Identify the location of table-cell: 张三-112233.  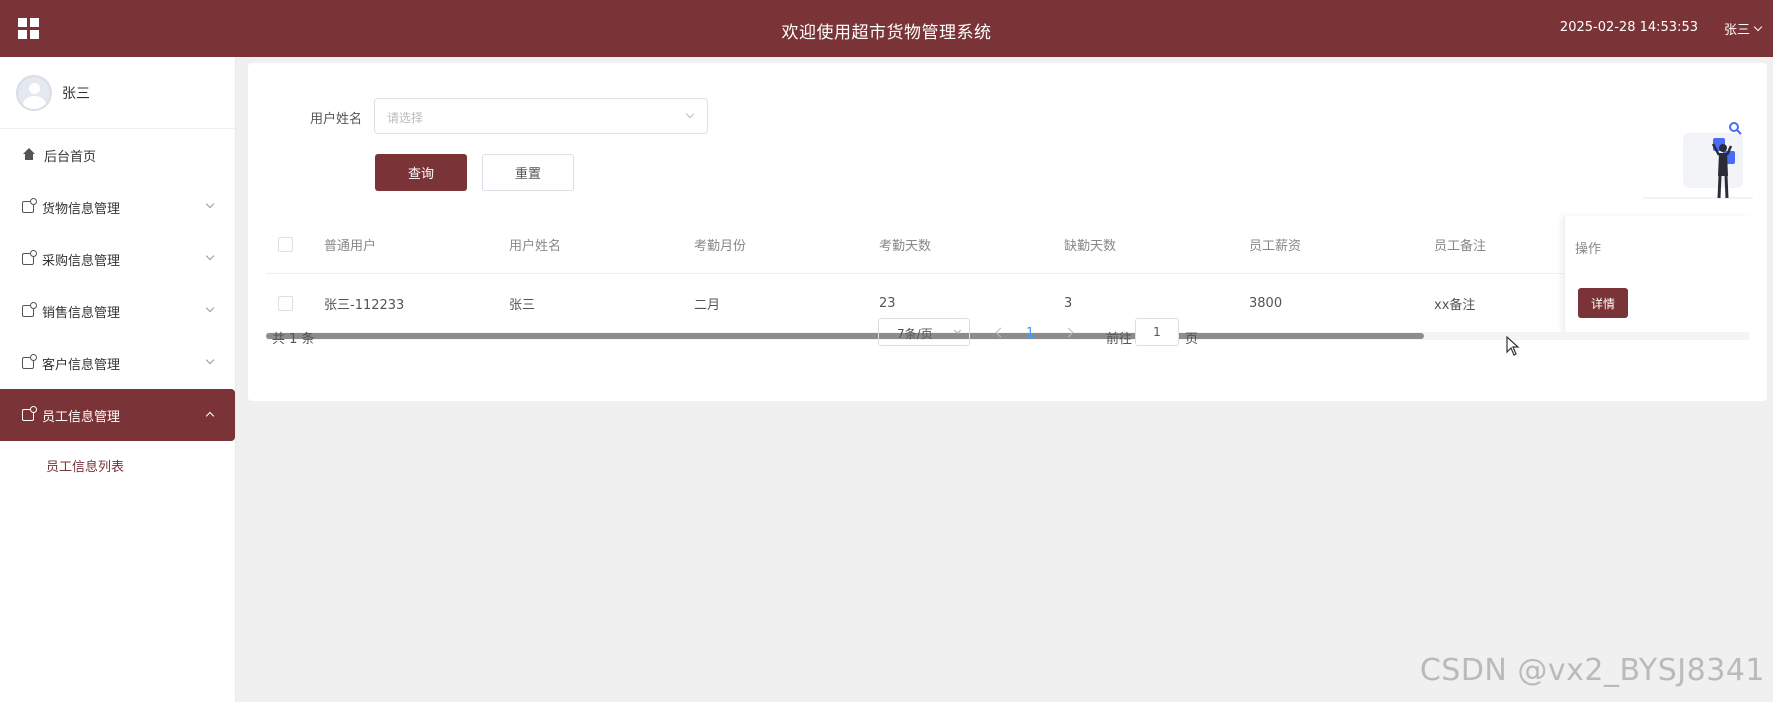
(364, 305).